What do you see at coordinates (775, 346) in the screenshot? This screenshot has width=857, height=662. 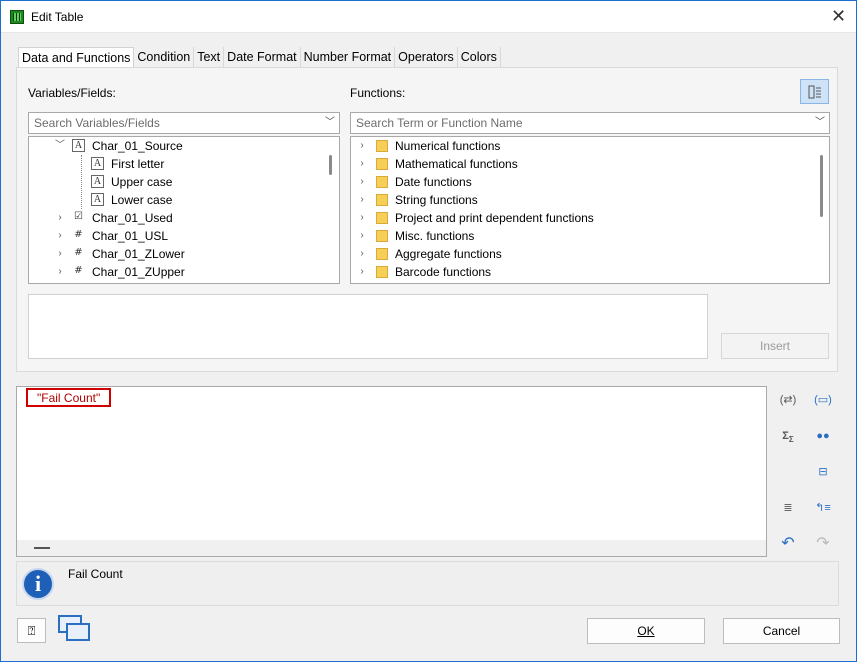 I see `insert-button: Insert` at bounding box center [775, 346].